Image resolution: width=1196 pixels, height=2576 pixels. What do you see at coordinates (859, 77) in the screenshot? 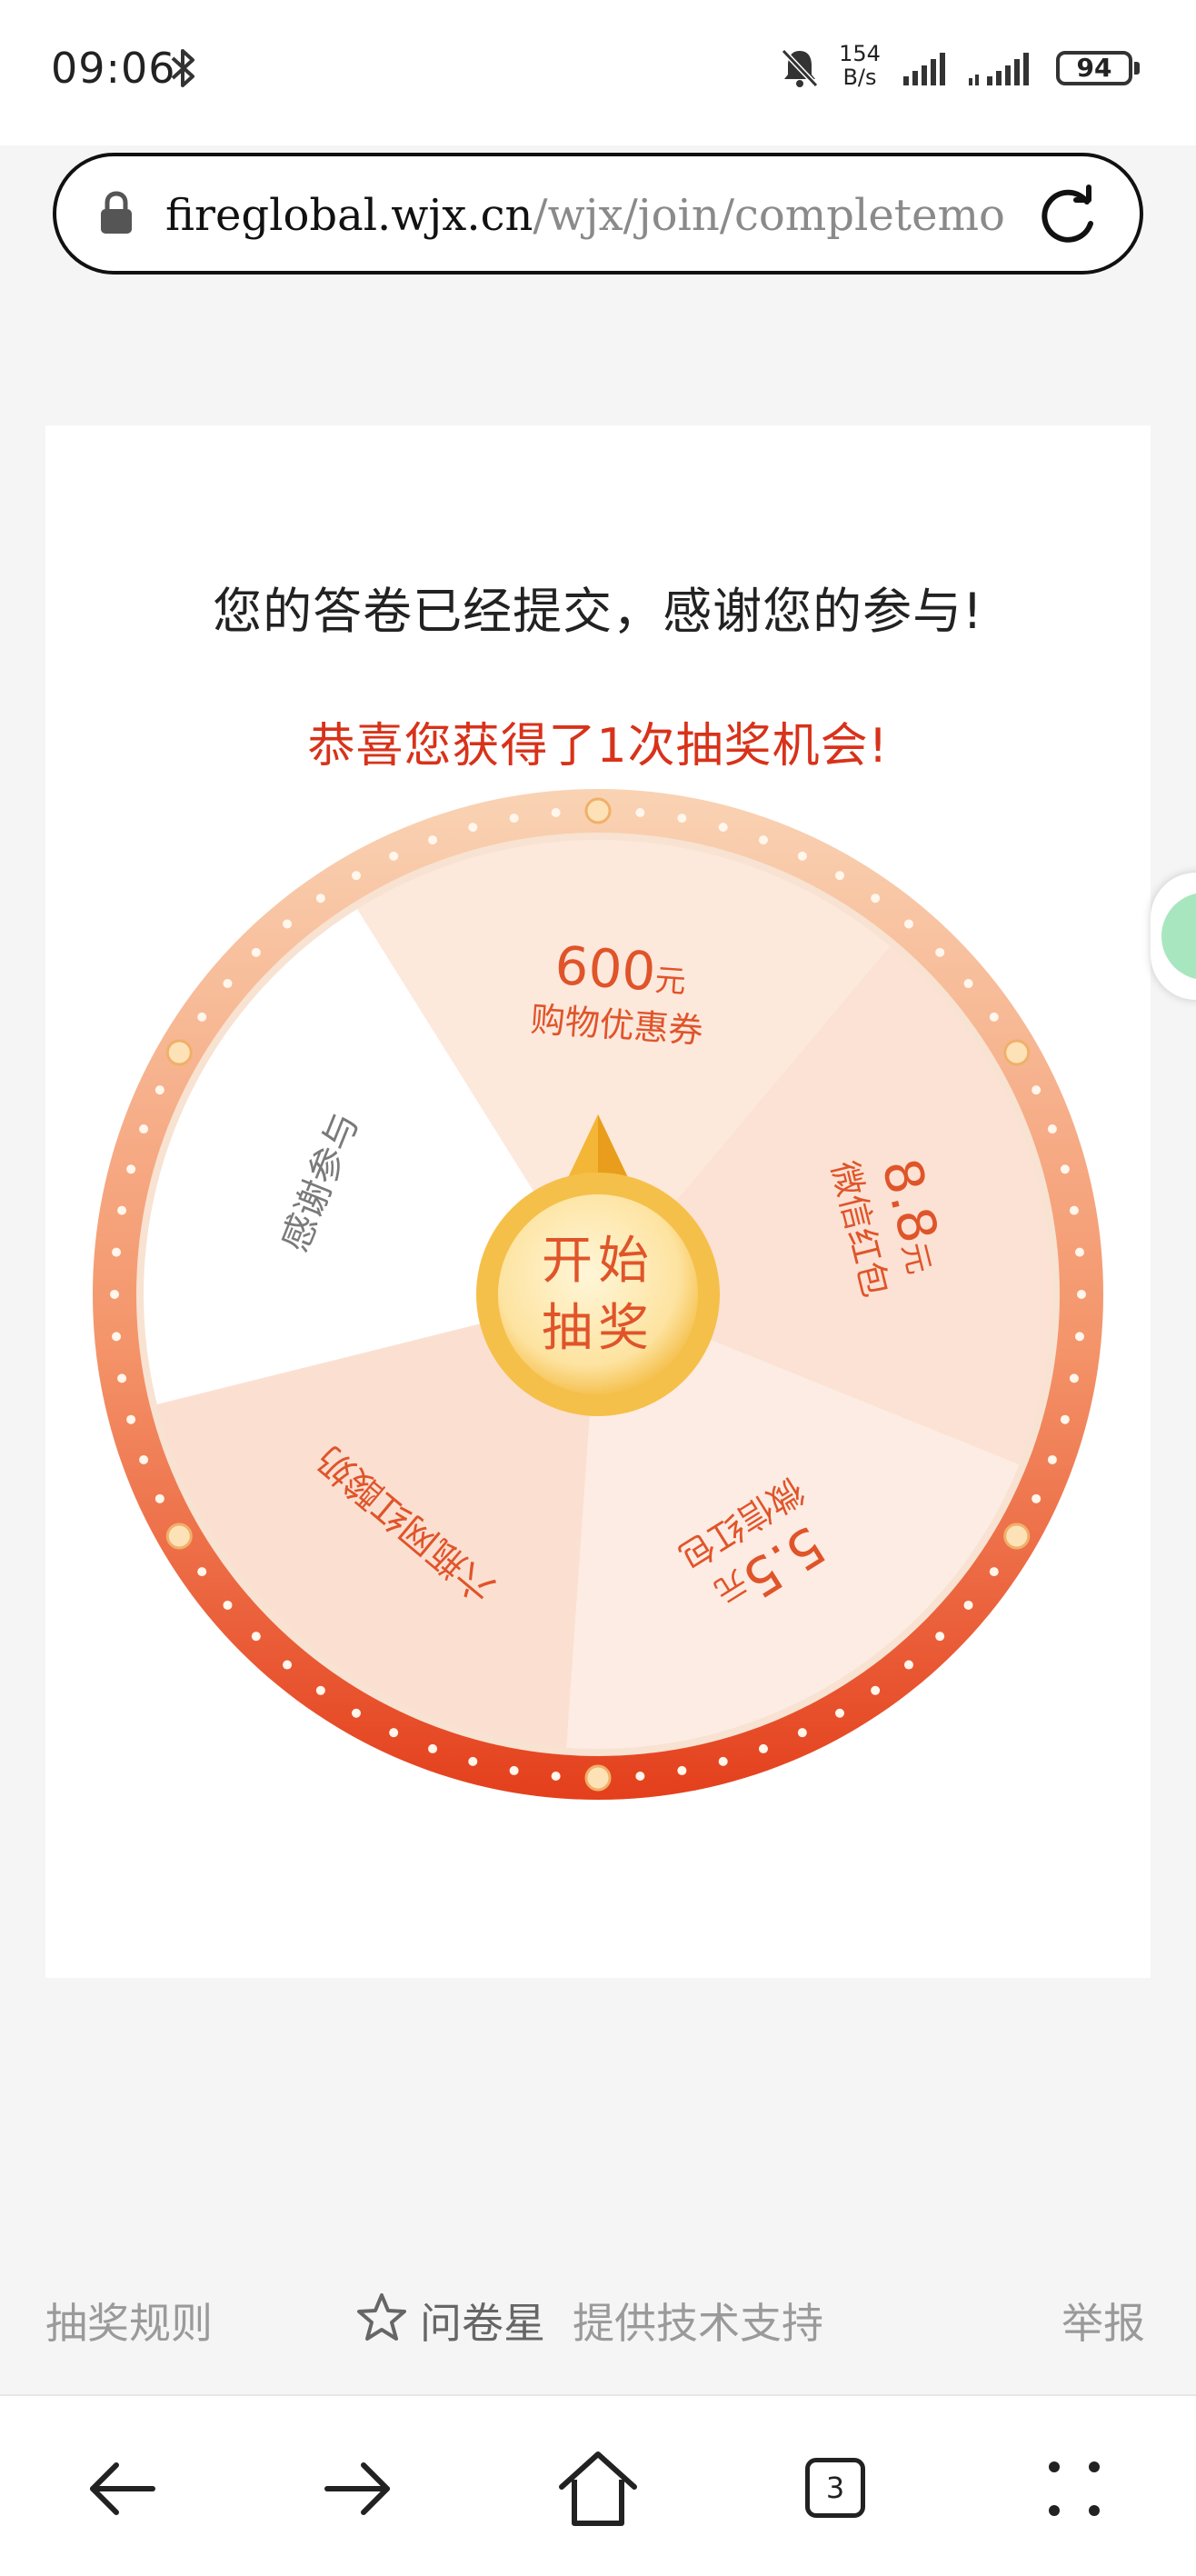
I see `network-speed-unit: B/s` at bounding box center [859, 77].